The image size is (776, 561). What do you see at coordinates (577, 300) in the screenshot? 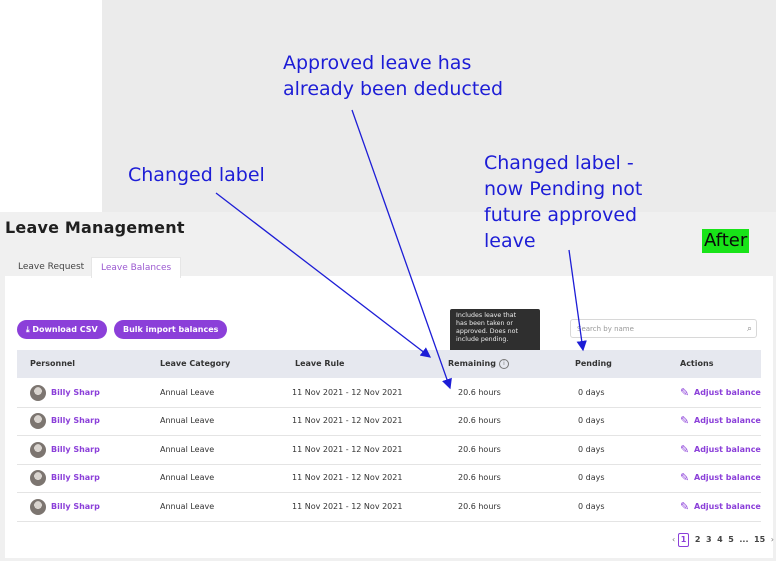
I see `arrow-pending` at bounding box center [577, 300].